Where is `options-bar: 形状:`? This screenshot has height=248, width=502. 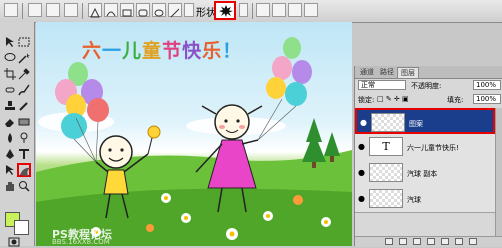 options-bar: 形状: is located at coordinates (251, 11).